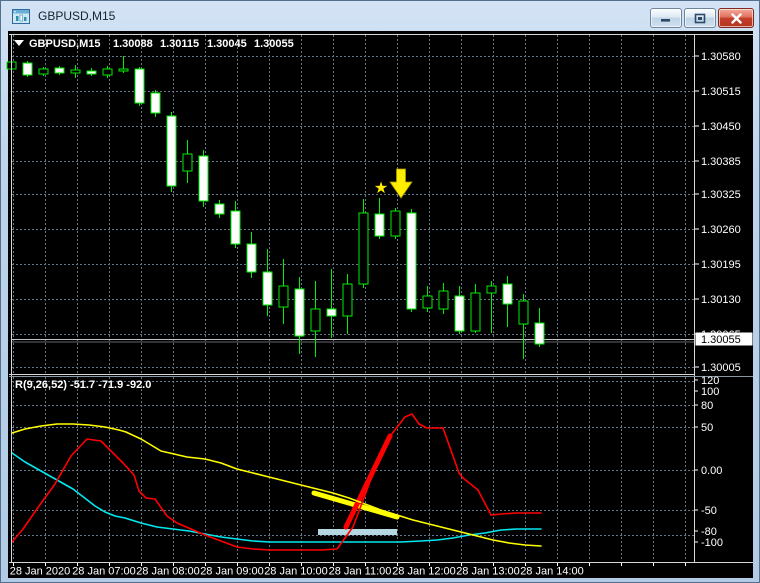  What do you see at coordinates (721, 265) in the screenshot?
I see `price-axis-label: 1.30195` at bounding box center [721, 265].